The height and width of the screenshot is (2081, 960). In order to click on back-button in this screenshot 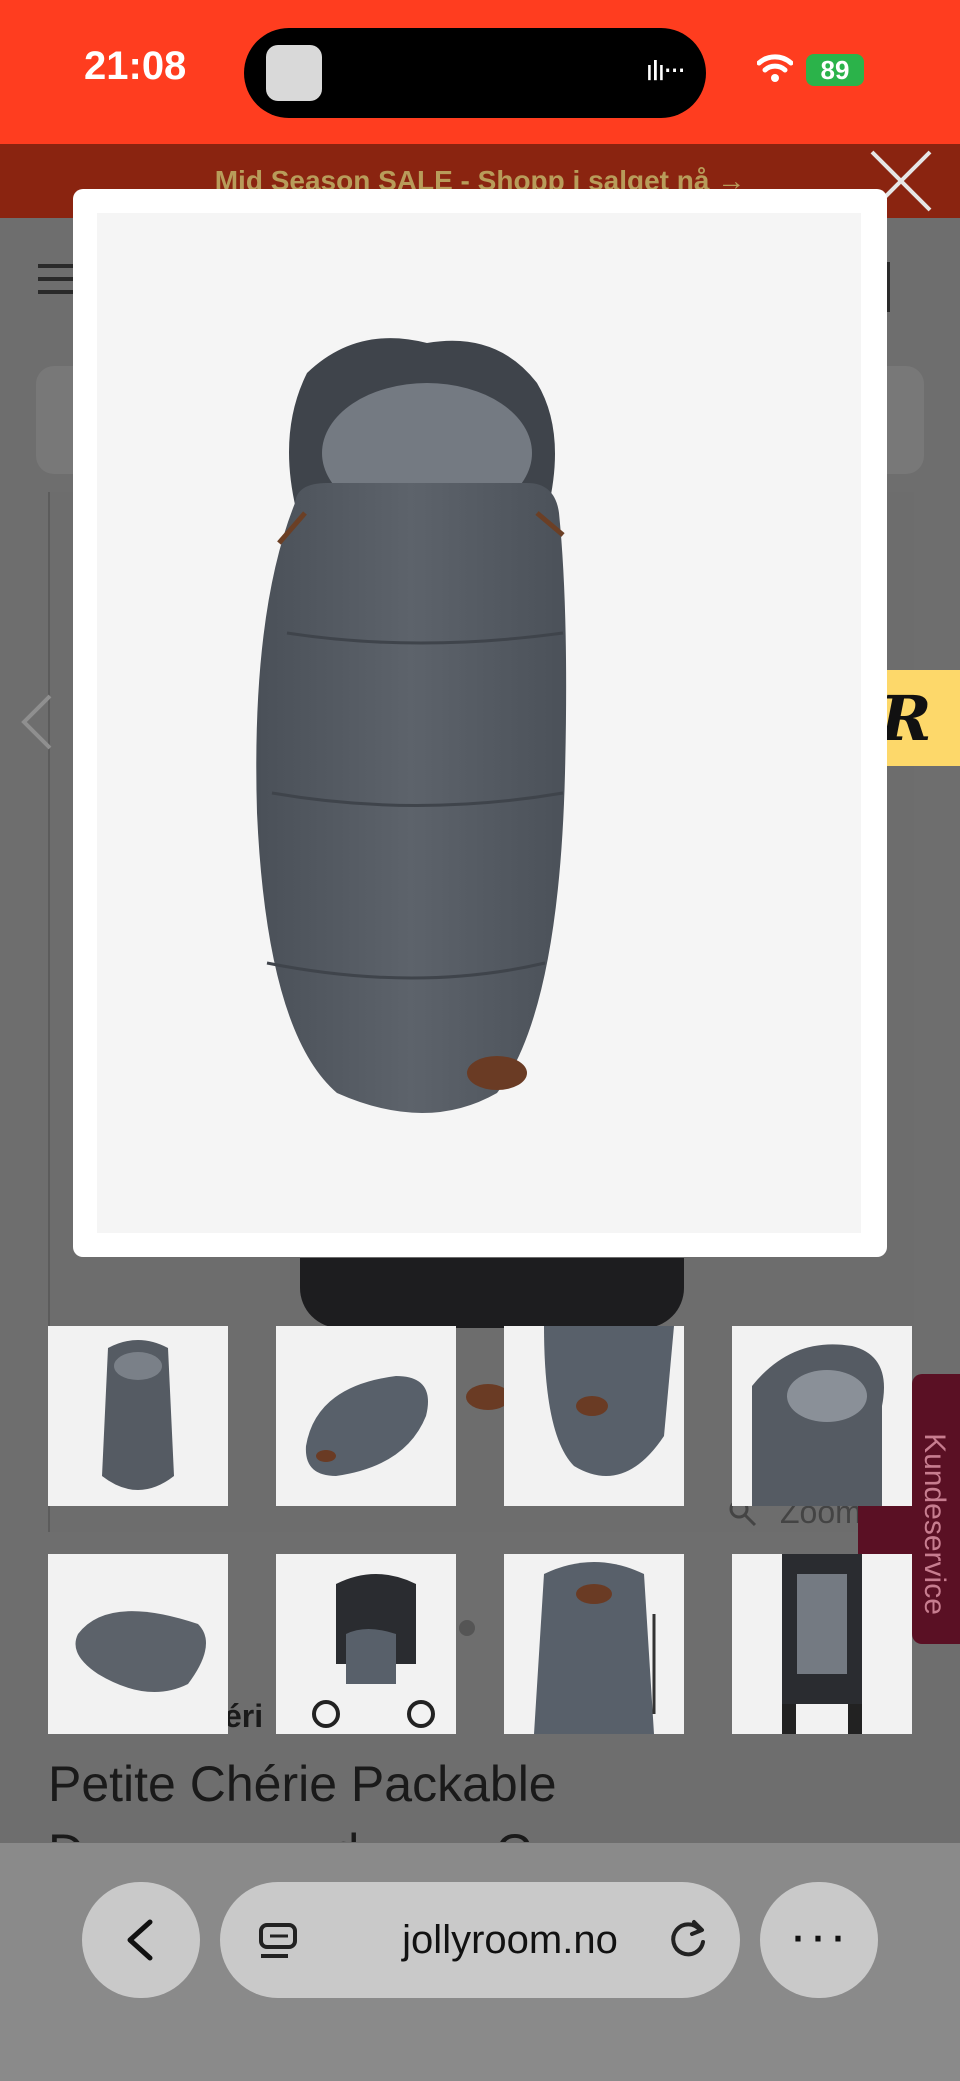, I will do `click(141, 1940)`.